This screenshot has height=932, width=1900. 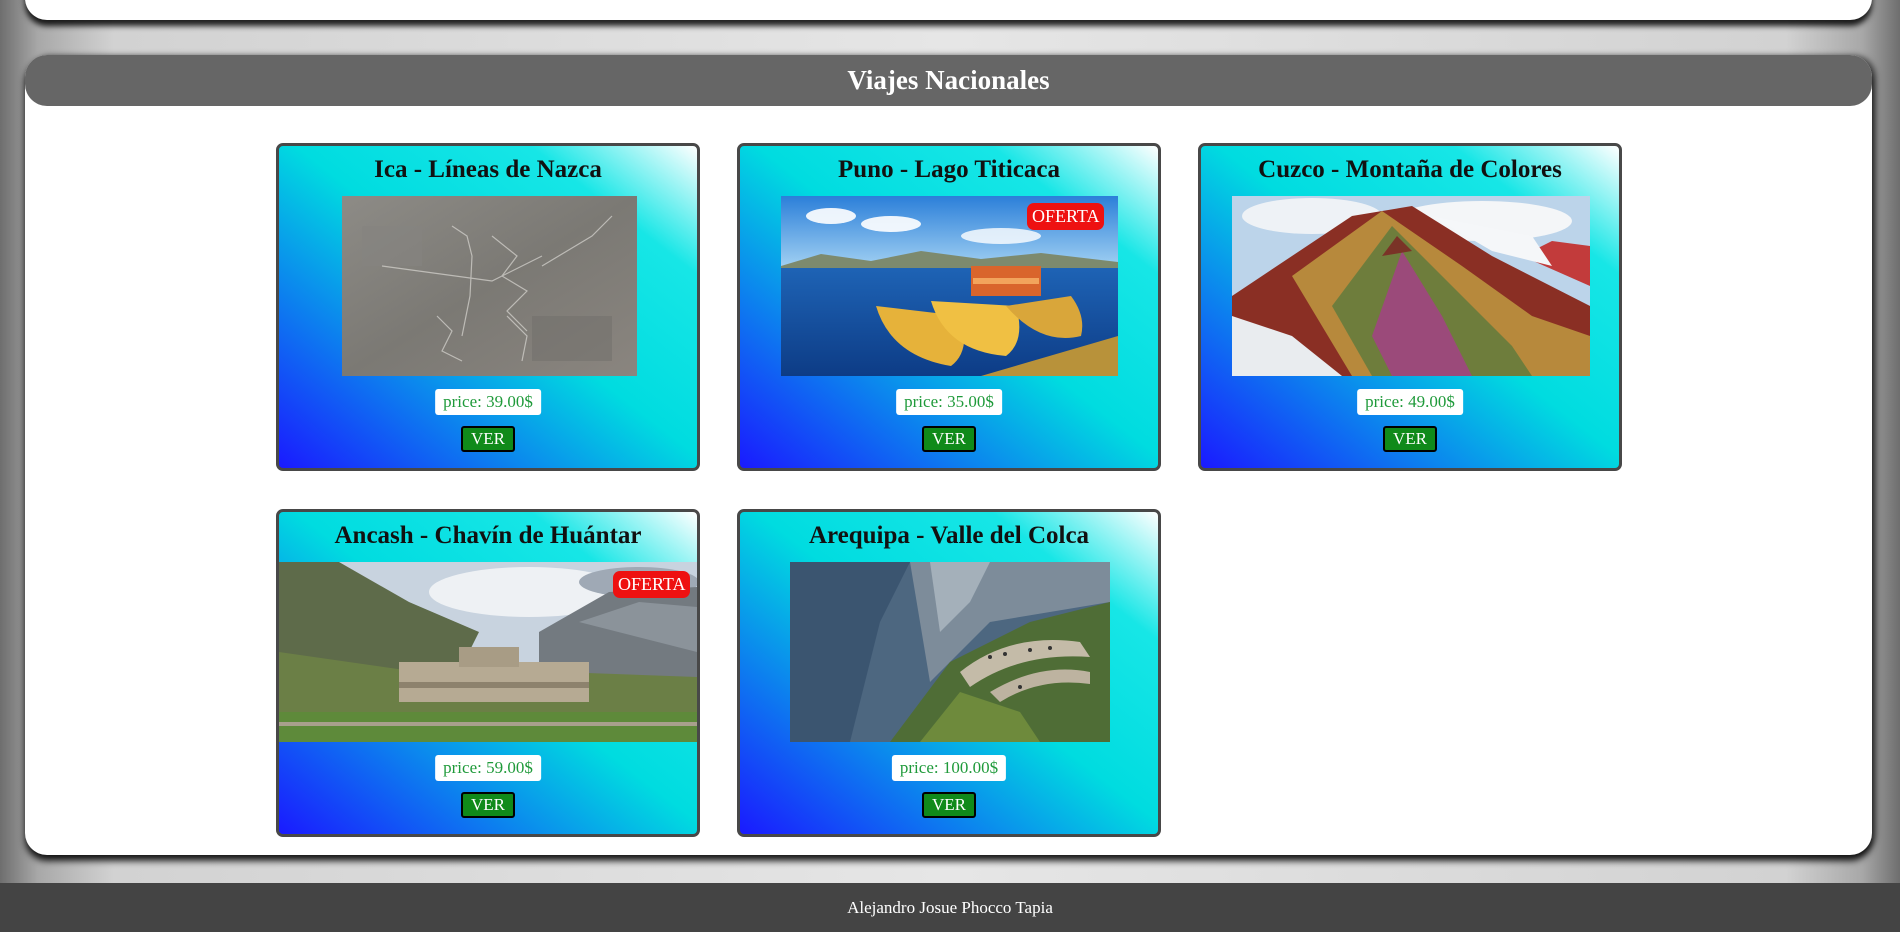 I want to click on footer-author: Alejandro Josue Phocco Tapia, so click(x=950, y=907).